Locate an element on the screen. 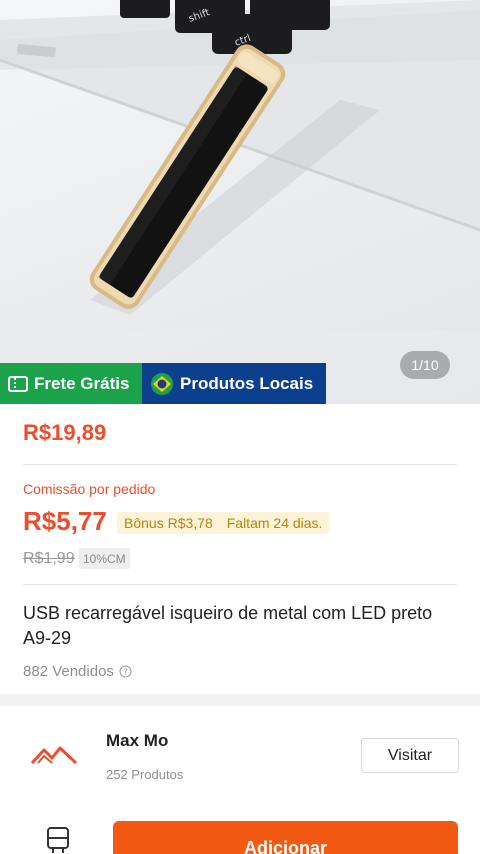 The width and height of the screenshot is (480, 854). sold-count-label: 882 Vendidos is located at coordinates (68, 671).